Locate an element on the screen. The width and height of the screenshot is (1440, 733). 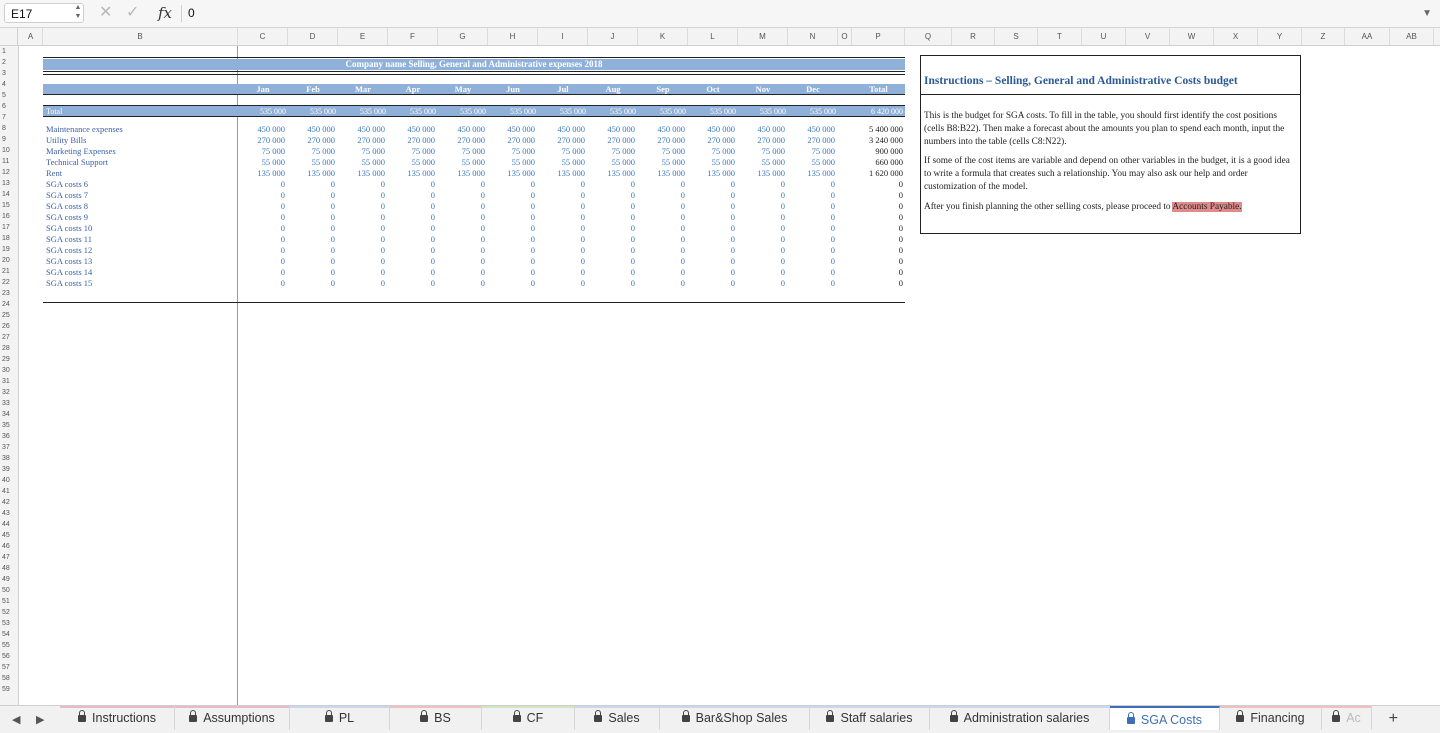
row-header-3: 3 is located at coordinates (8, 73).